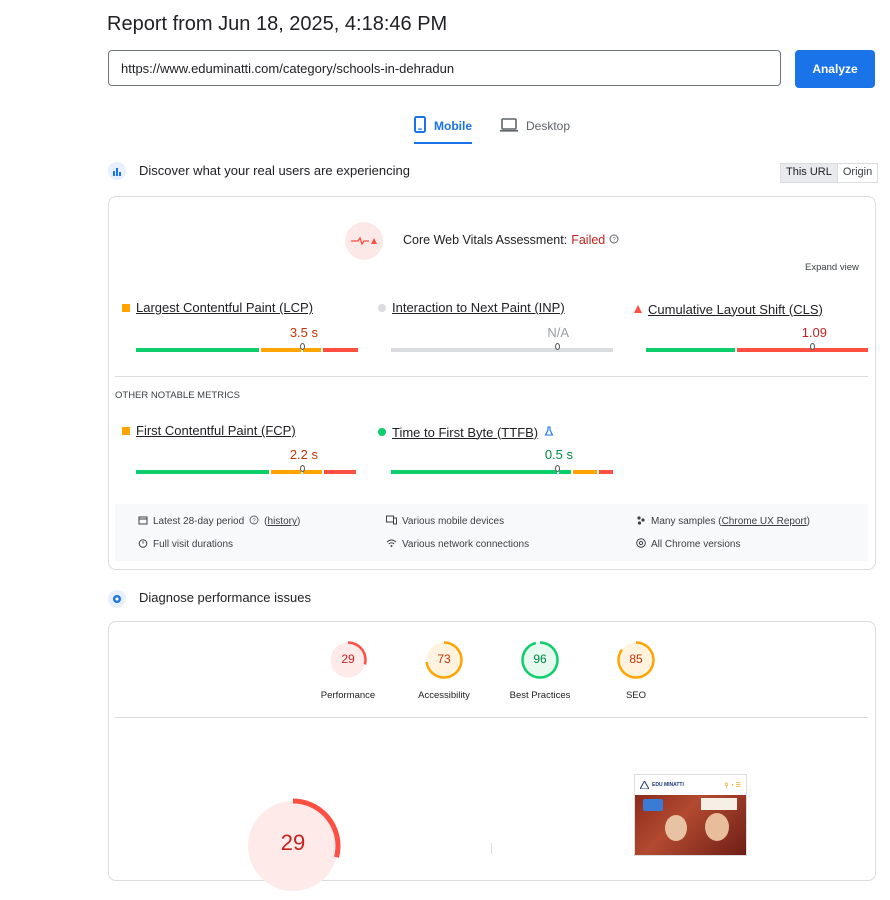  Describe the element at coordinates (282, 521) in the screenshot. I see `history-link: history` at that location.